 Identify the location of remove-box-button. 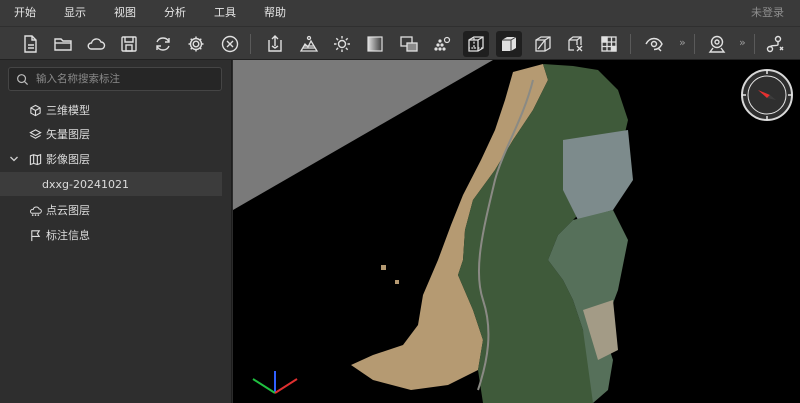
(576, 44).